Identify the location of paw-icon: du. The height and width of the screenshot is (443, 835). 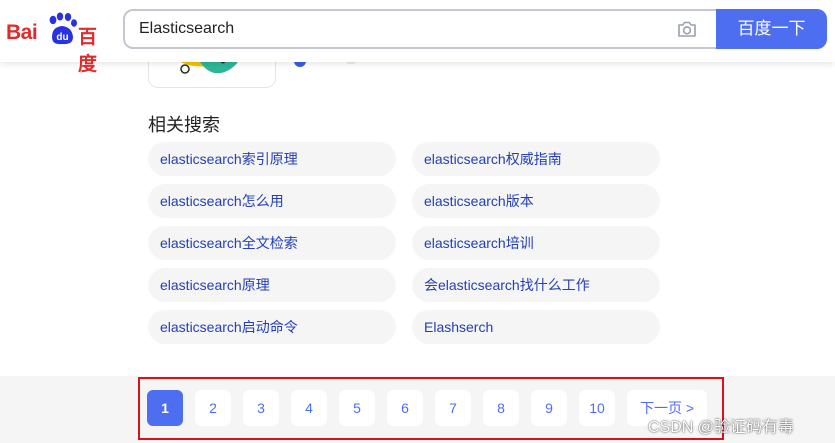
(63, 28).